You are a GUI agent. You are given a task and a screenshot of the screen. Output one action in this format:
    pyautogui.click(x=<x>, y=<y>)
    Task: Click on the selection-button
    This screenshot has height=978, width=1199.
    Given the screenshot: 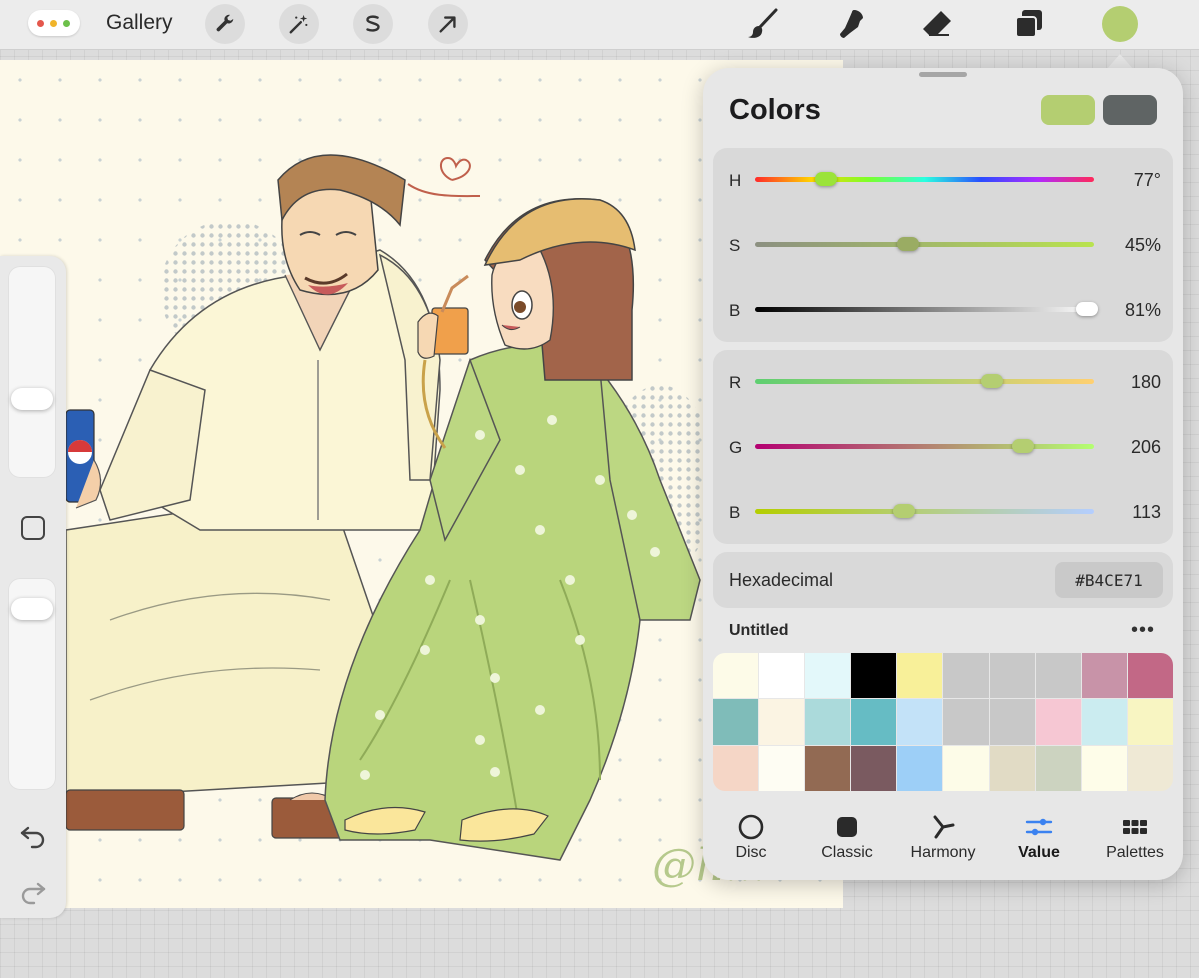 What is the action you would take?
    pyautogui.click(x=373, y=24)
    